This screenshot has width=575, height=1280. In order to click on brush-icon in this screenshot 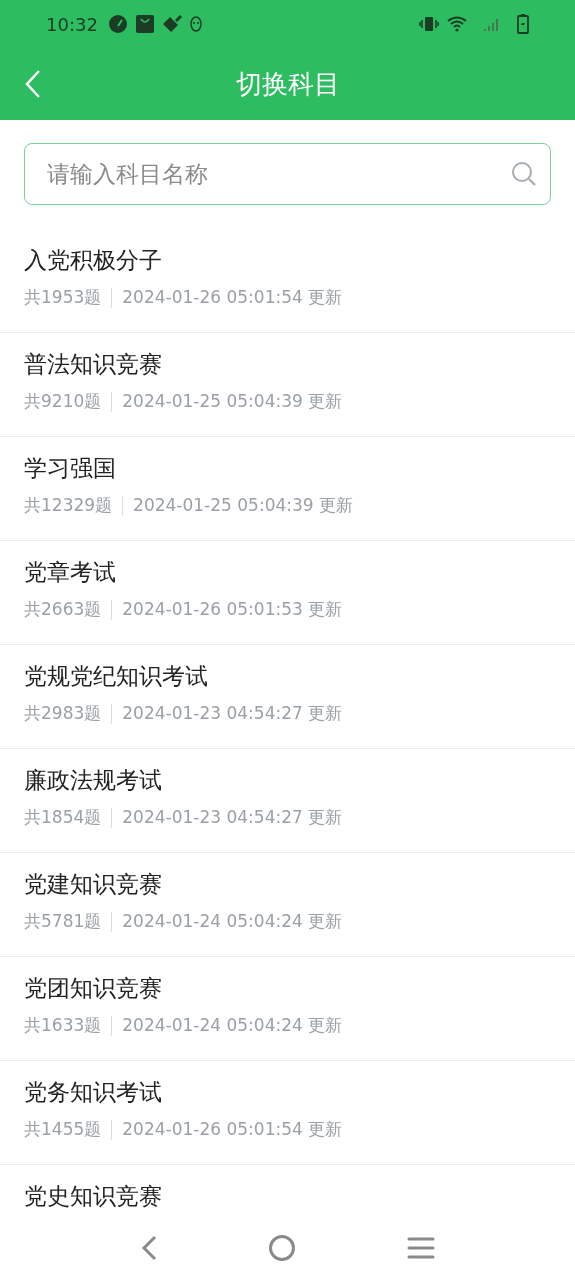, I will do `click(171, 24)`.